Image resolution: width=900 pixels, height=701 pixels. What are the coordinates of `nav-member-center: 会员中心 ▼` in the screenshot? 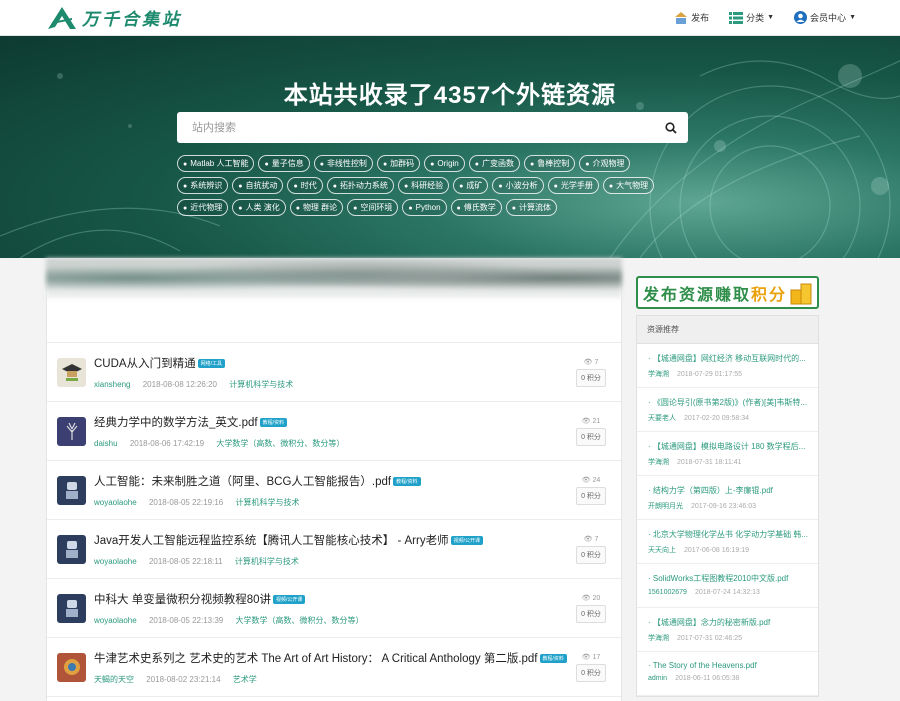 It's located at (825, 17).